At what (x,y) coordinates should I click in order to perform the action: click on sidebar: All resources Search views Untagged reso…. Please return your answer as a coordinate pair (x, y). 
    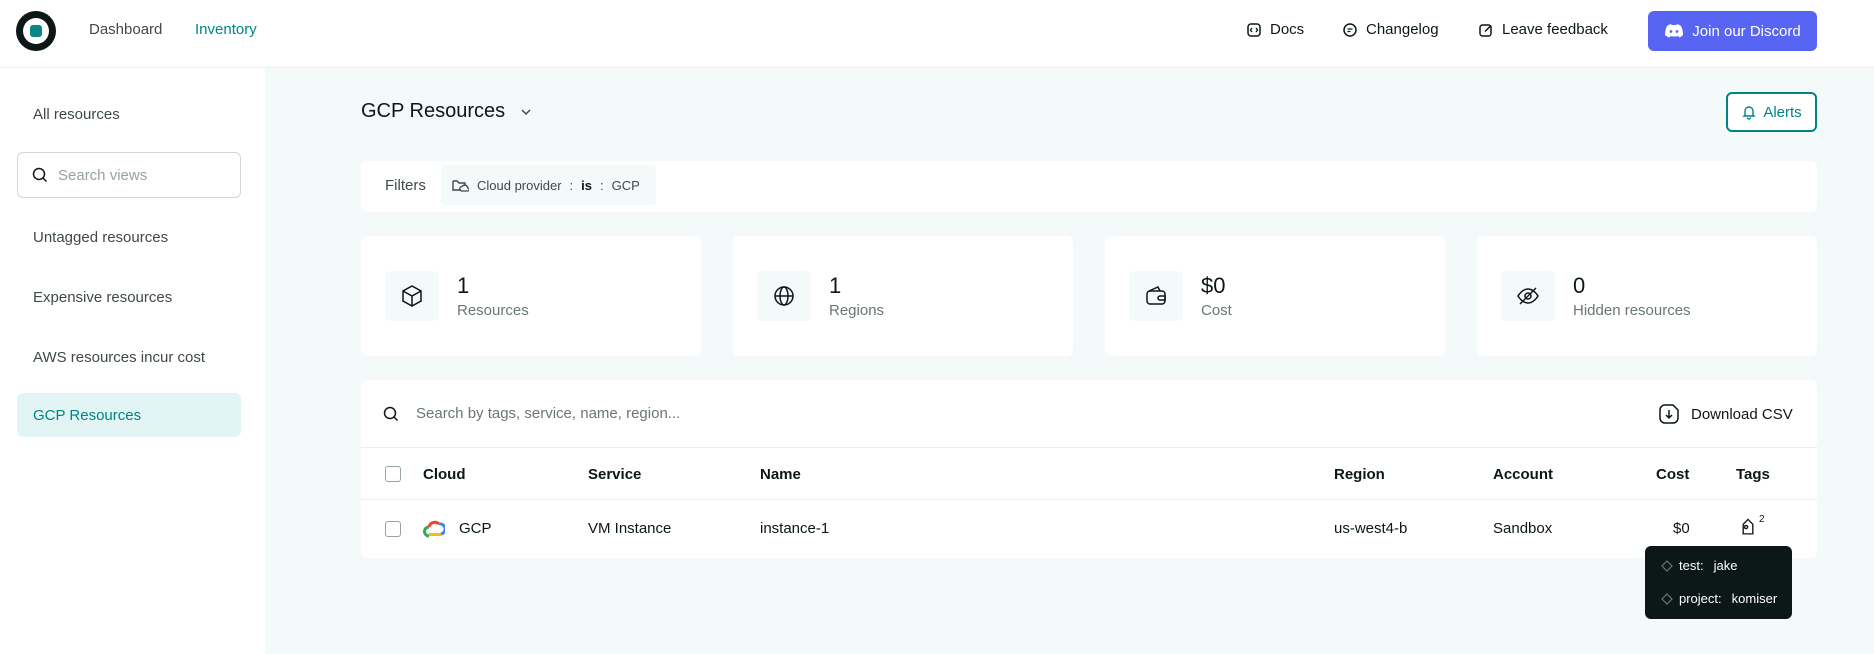
    Looking at the image, I should click on (132, 361).